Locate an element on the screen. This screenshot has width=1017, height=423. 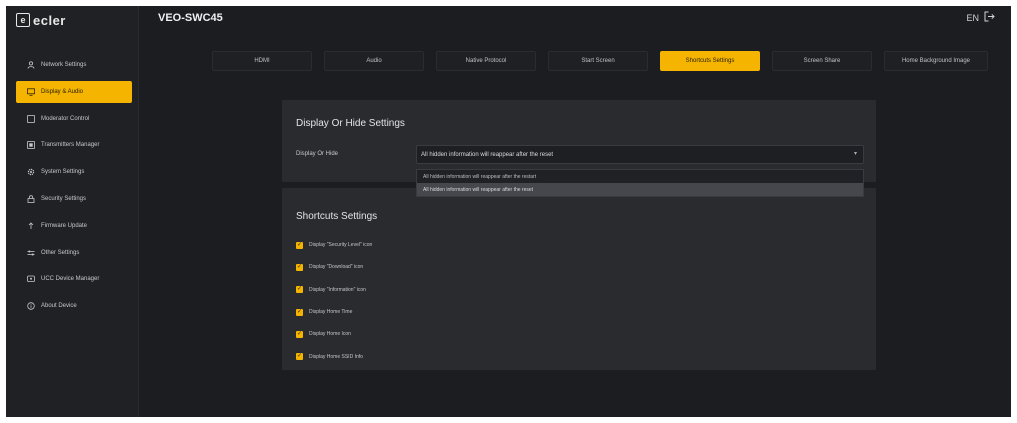
logo-mark-icon: e is located at coordinates (23, 20).